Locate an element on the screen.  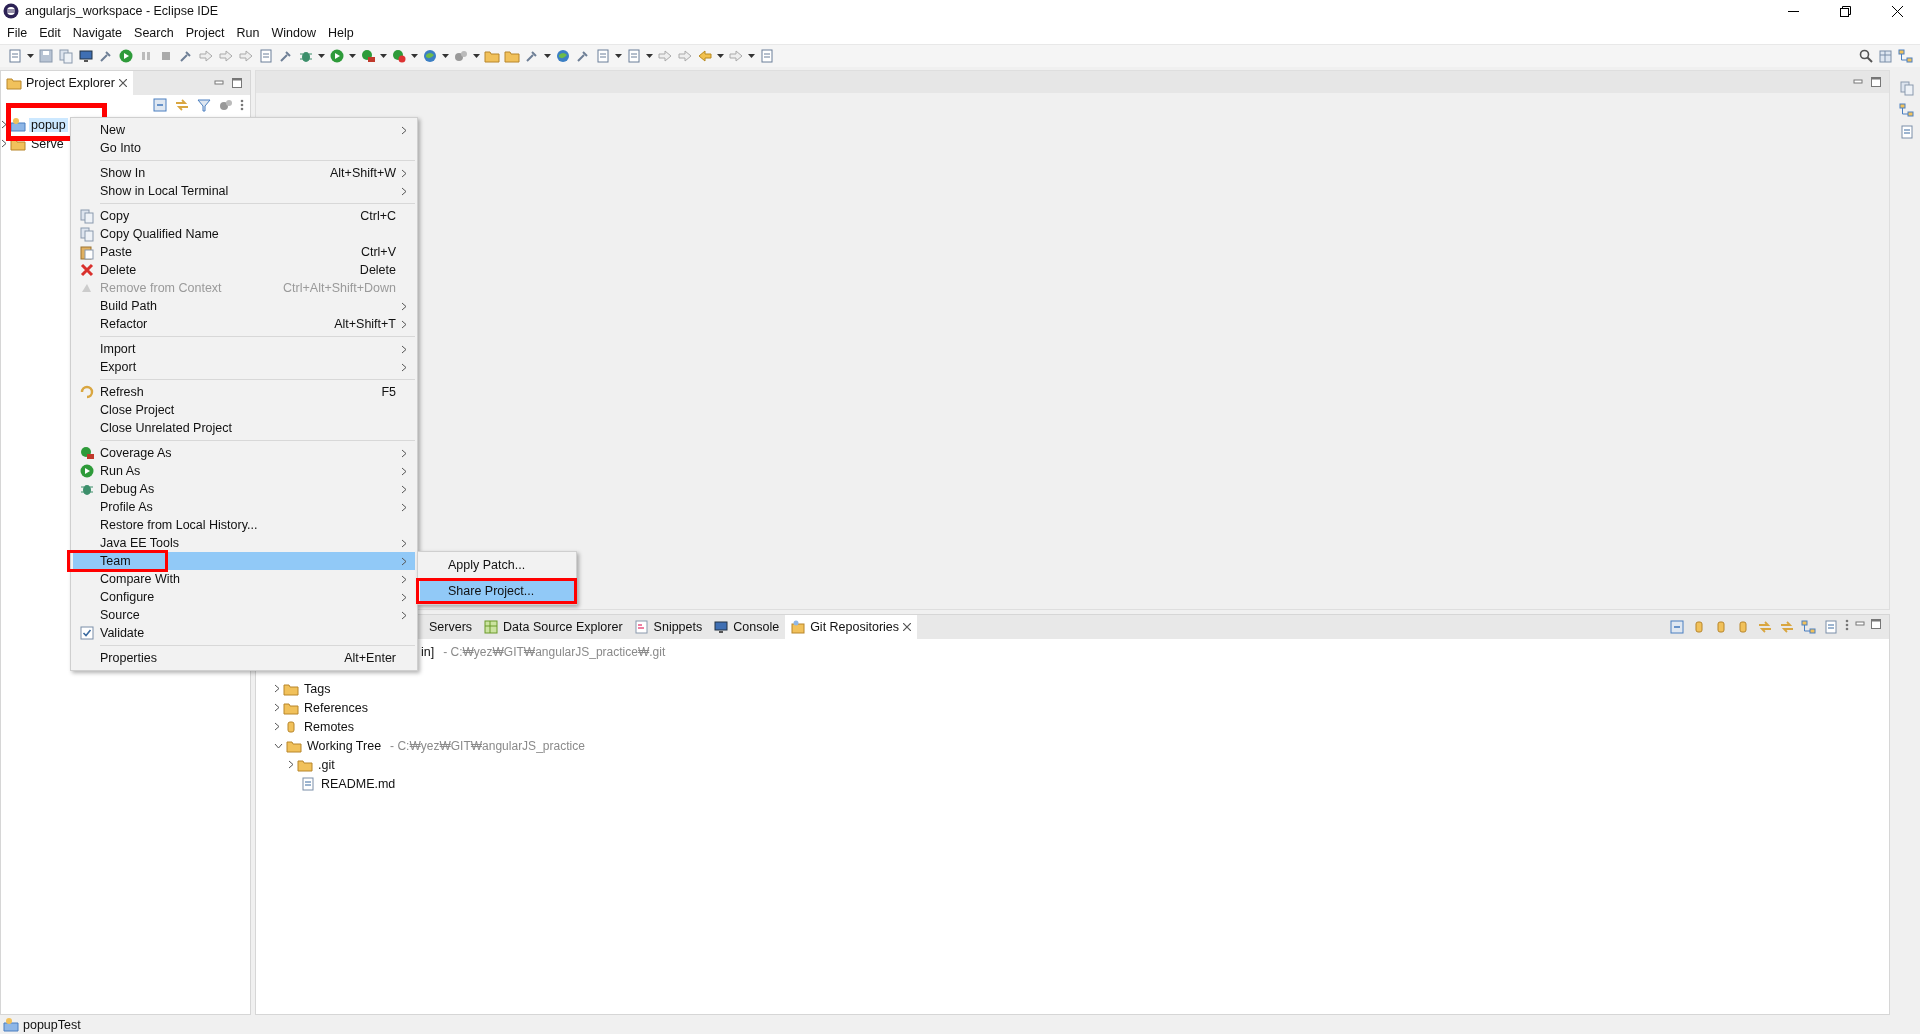
menu-item: Coverage As is located at coordinates (244, 453).